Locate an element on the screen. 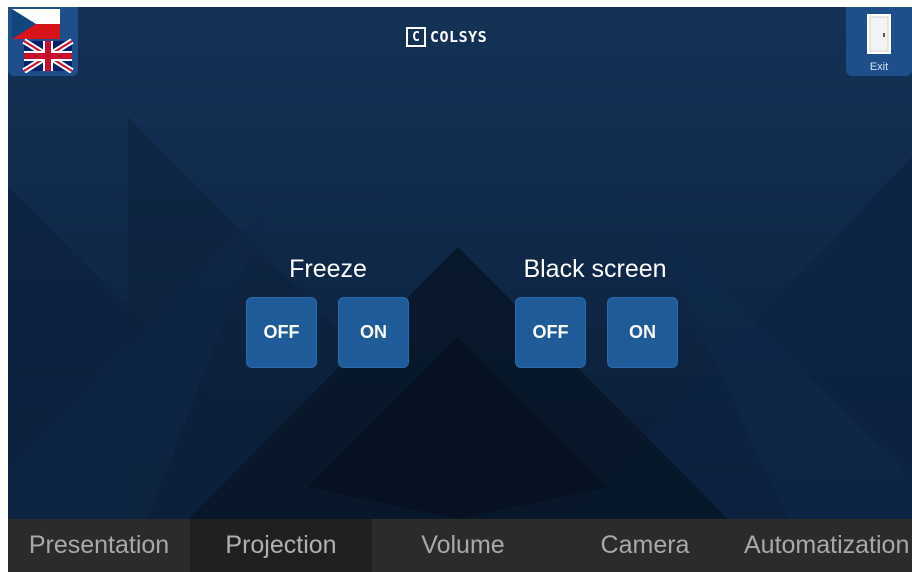 The width and height of the screenshot is (912, 572). freeze-label: Freeze is located at coordinates (328, 269).